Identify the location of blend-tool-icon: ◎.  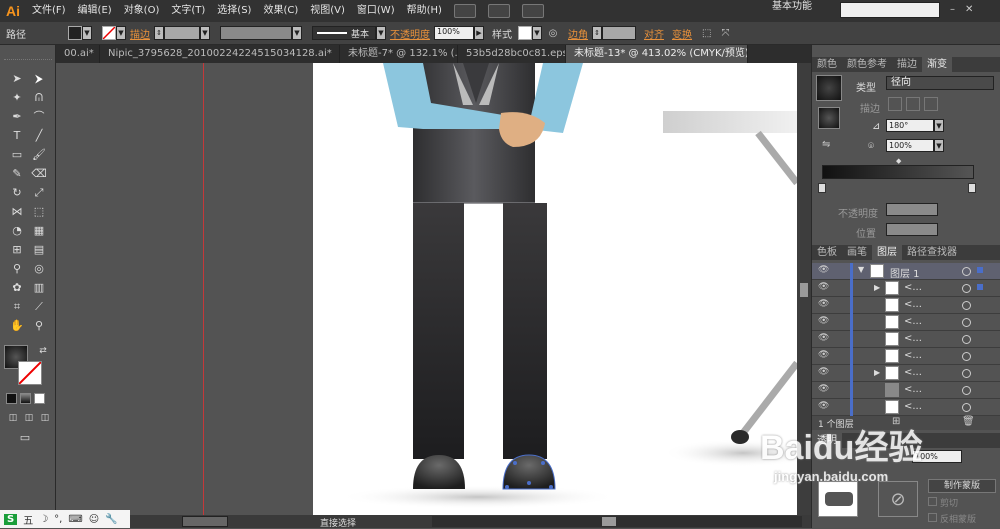
(39, 269).